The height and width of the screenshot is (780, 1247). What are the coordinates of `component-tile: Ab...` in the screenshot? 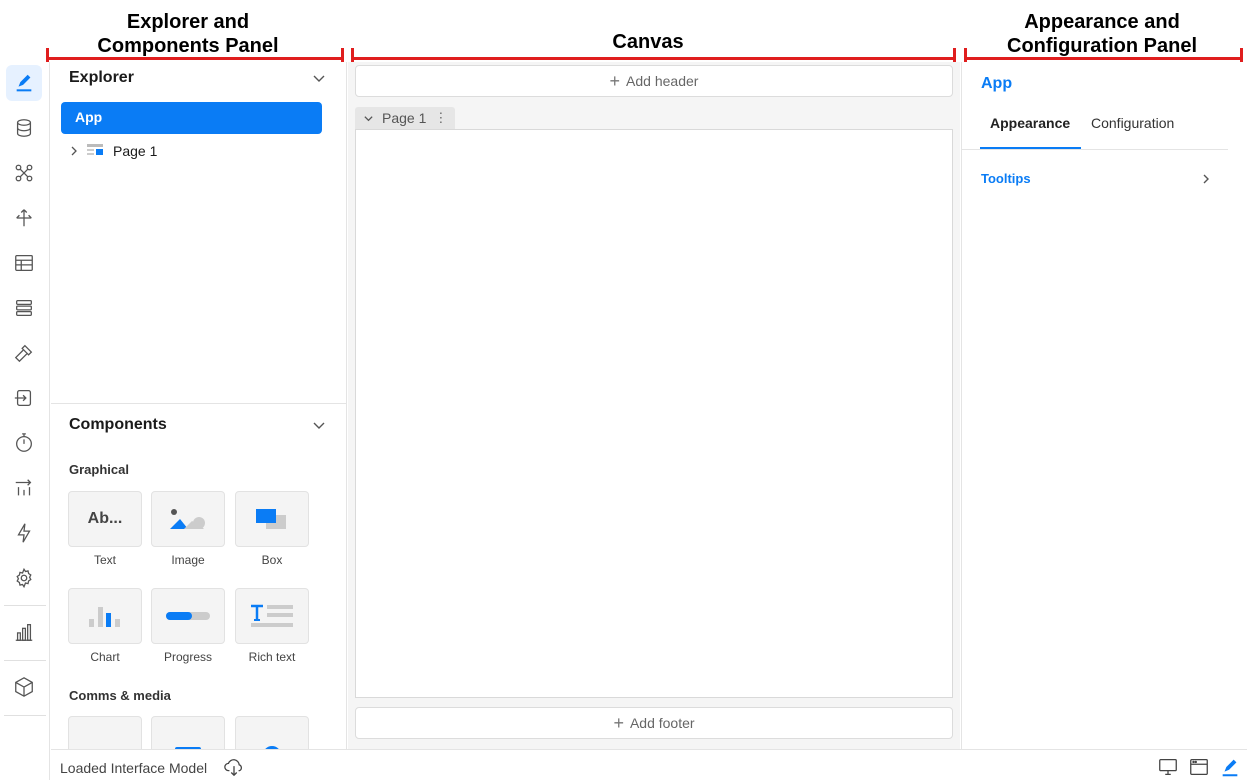 It's located at (105, 519).